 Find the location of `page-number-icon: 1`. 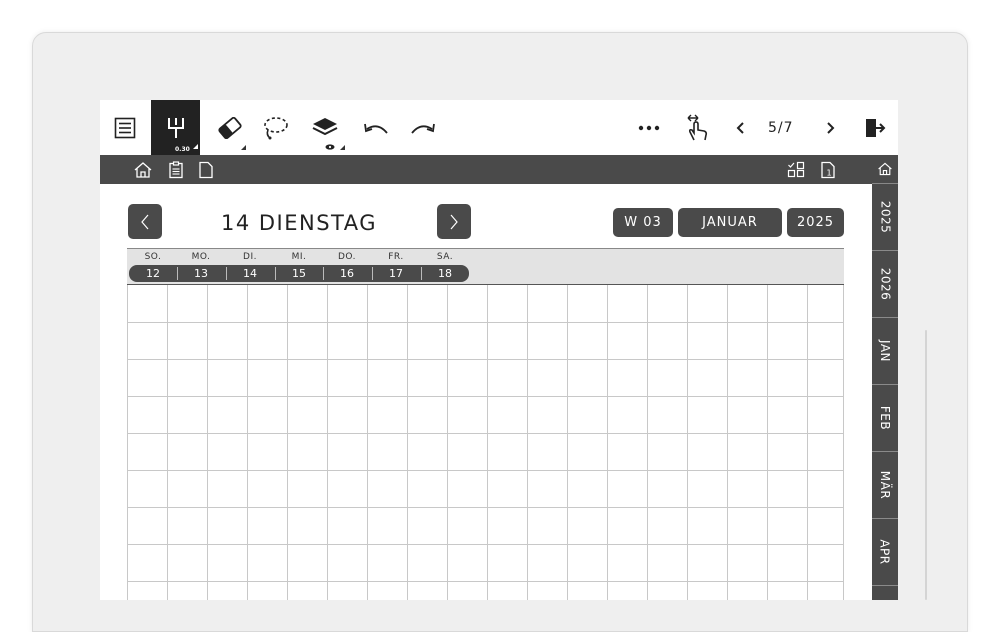

page-number-icon: 1 is located at coordinates (828, 170).